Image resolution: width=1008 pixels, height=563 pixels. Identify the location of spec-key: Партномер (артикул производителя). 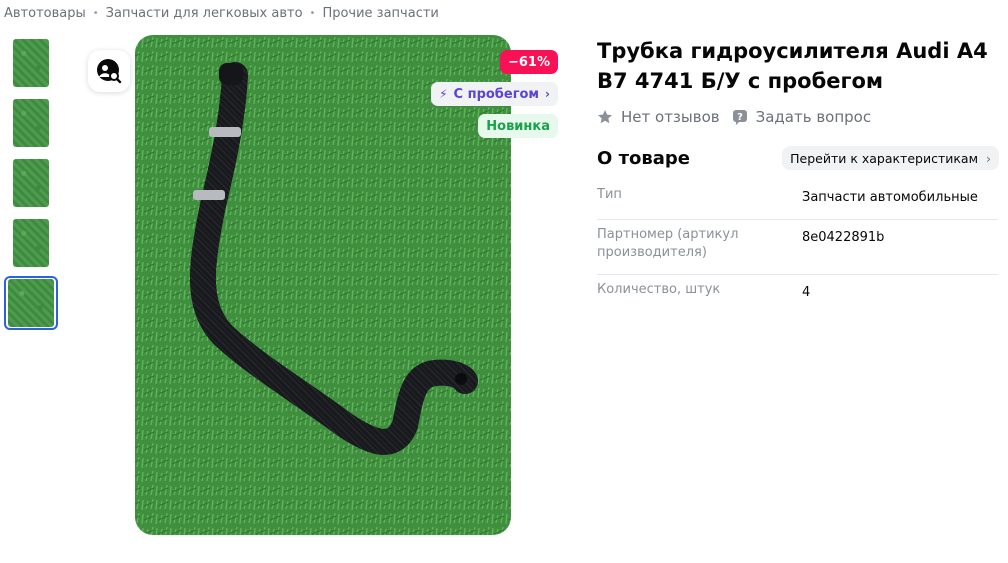
(668, 243).